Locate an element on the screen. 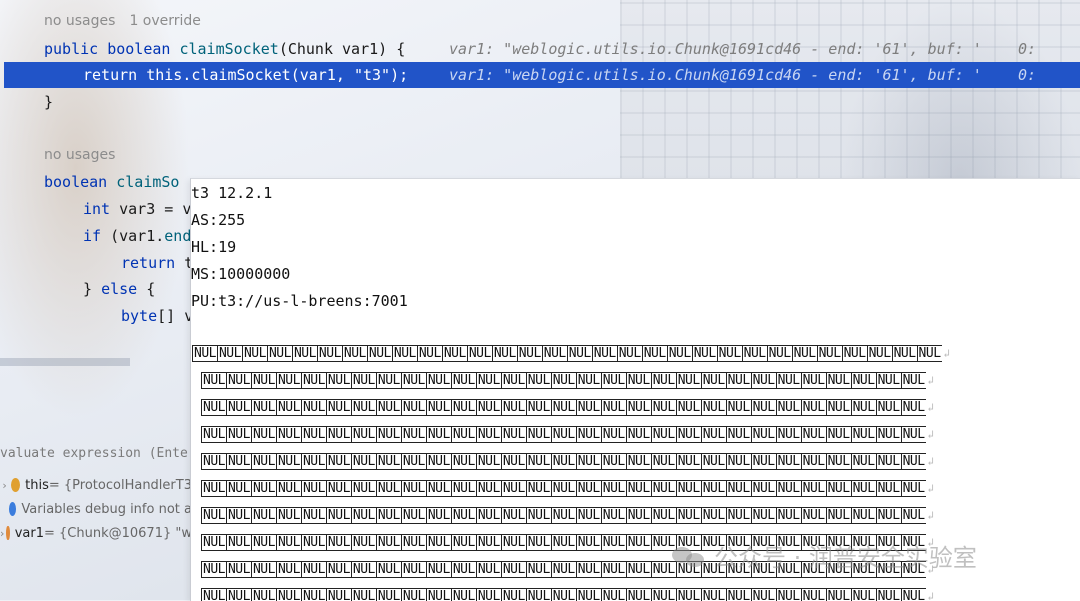  watermark-text: 公众号 · 润普安全实验室 is located at coordinates (845, 558).